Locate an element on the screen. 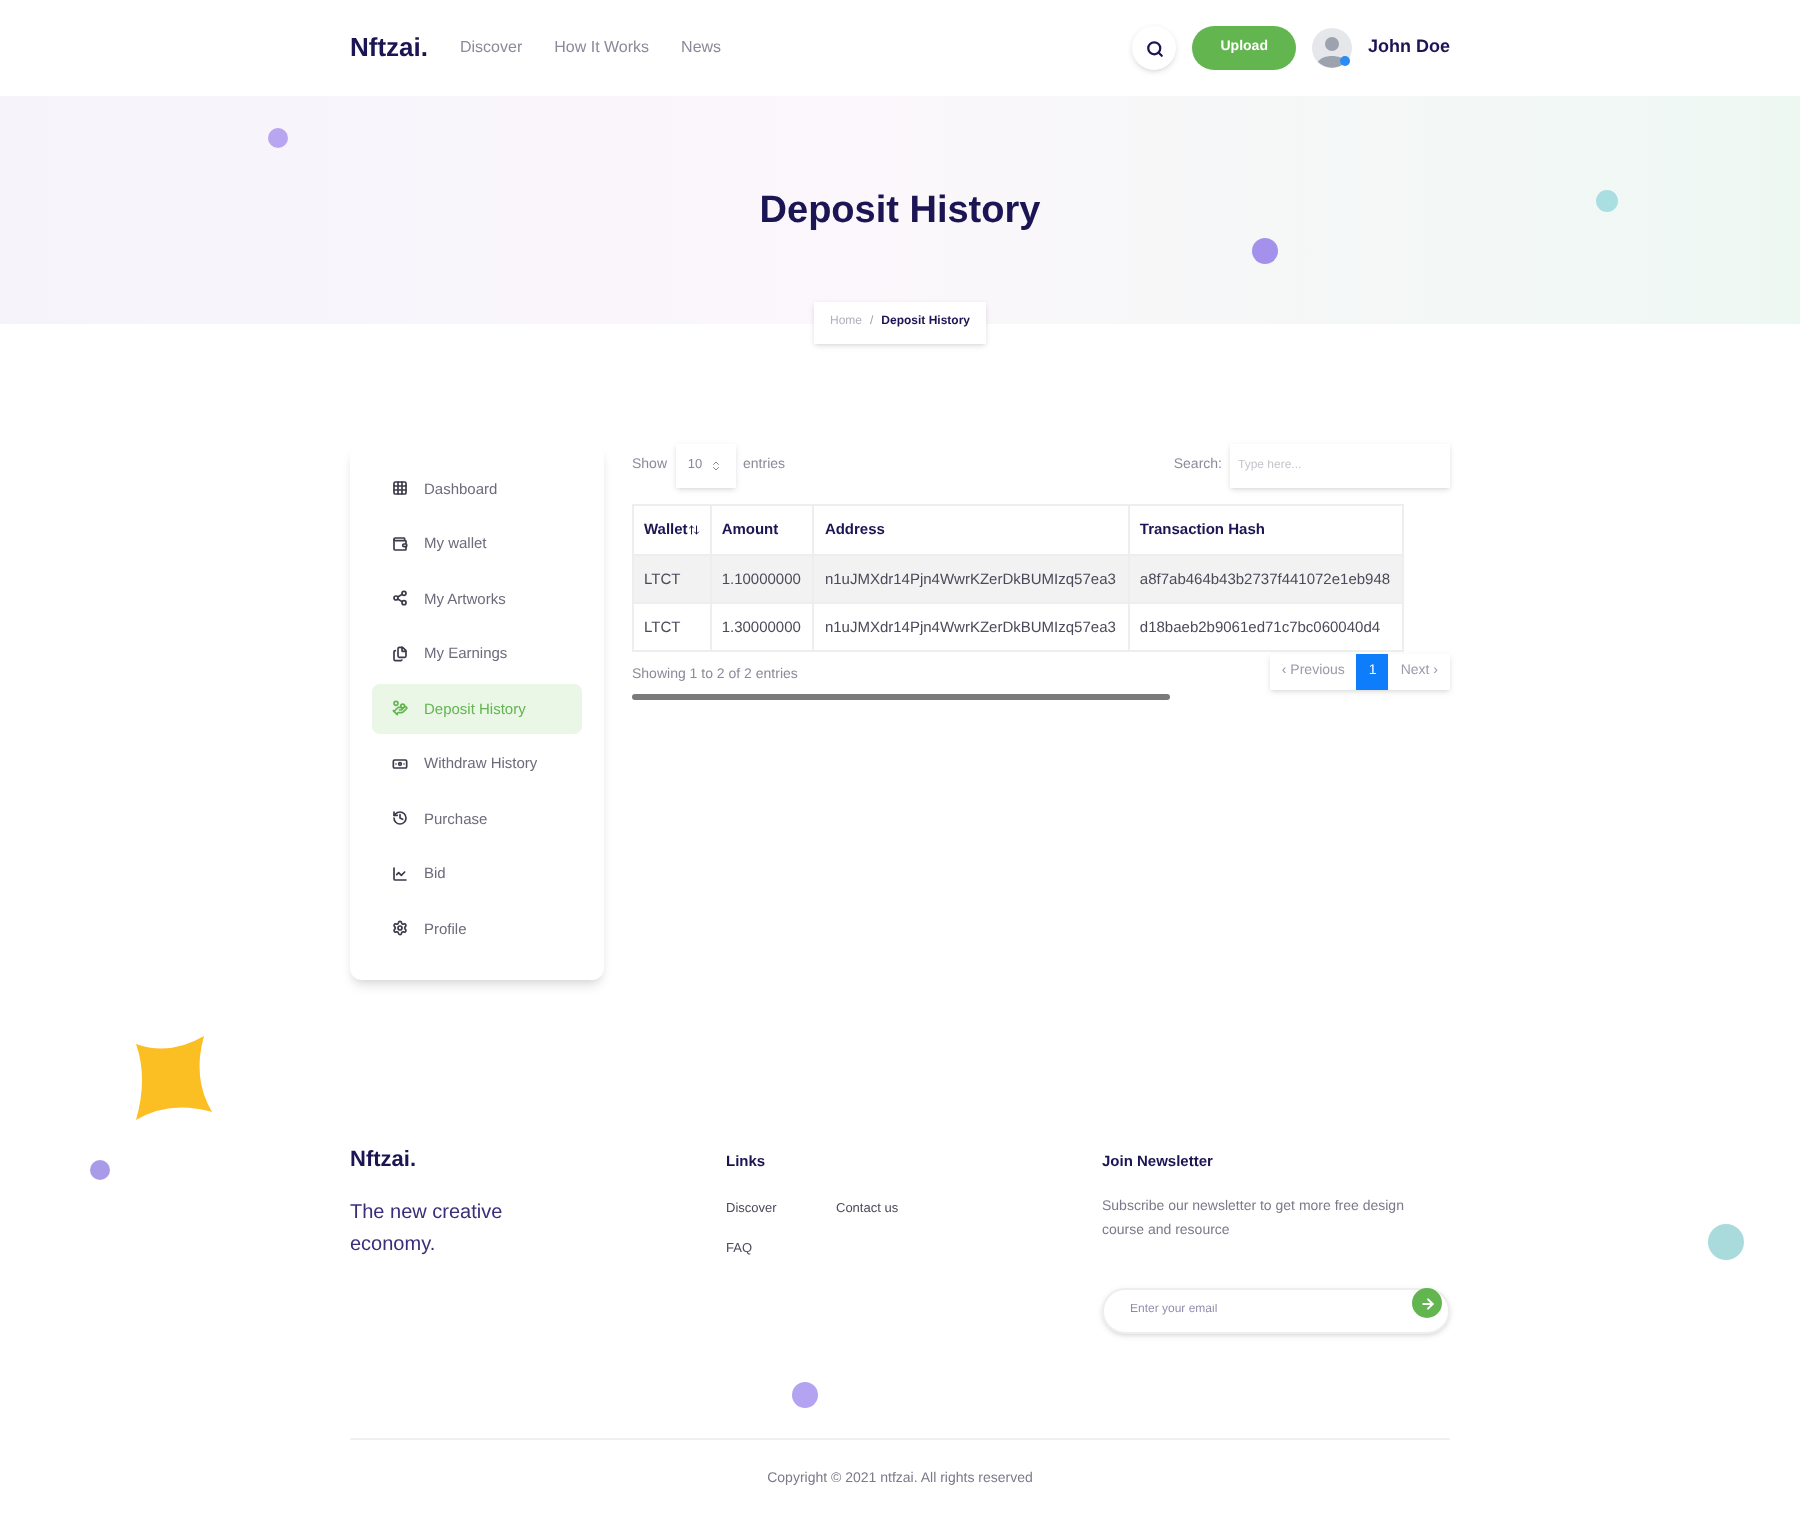 The width and height of the screenshot is (1800, 1522). user-name: John Doe is located at coordinates (1408, 48).